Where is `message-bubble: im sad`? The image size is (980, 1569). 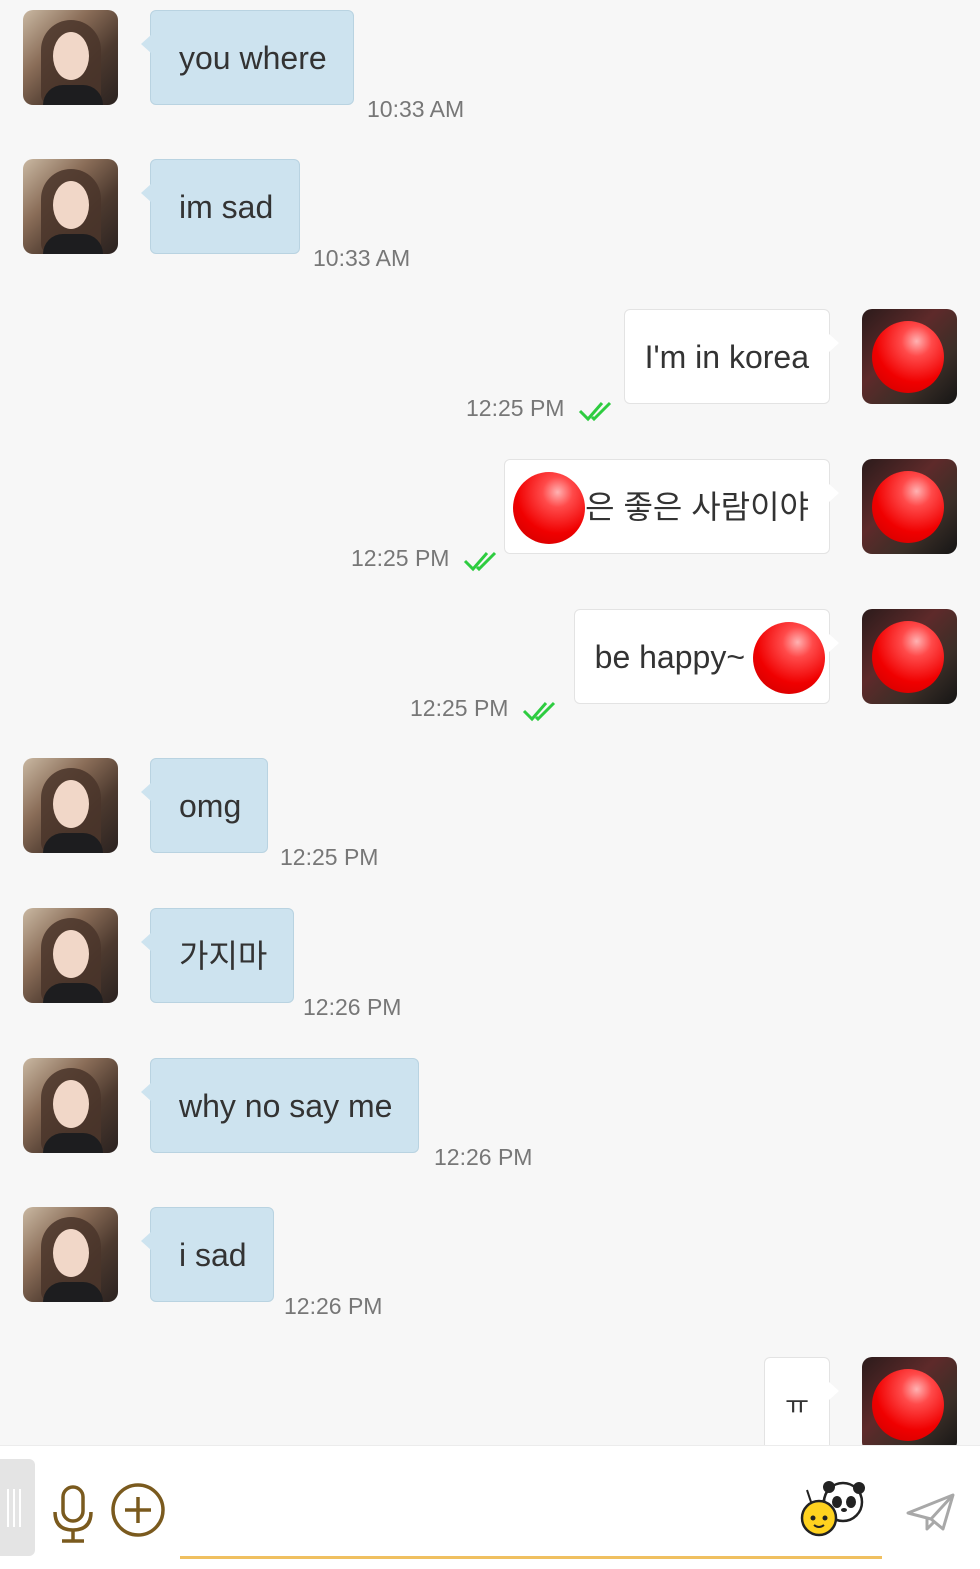 message-bubble: im sad is located at coordinates (220, 206).